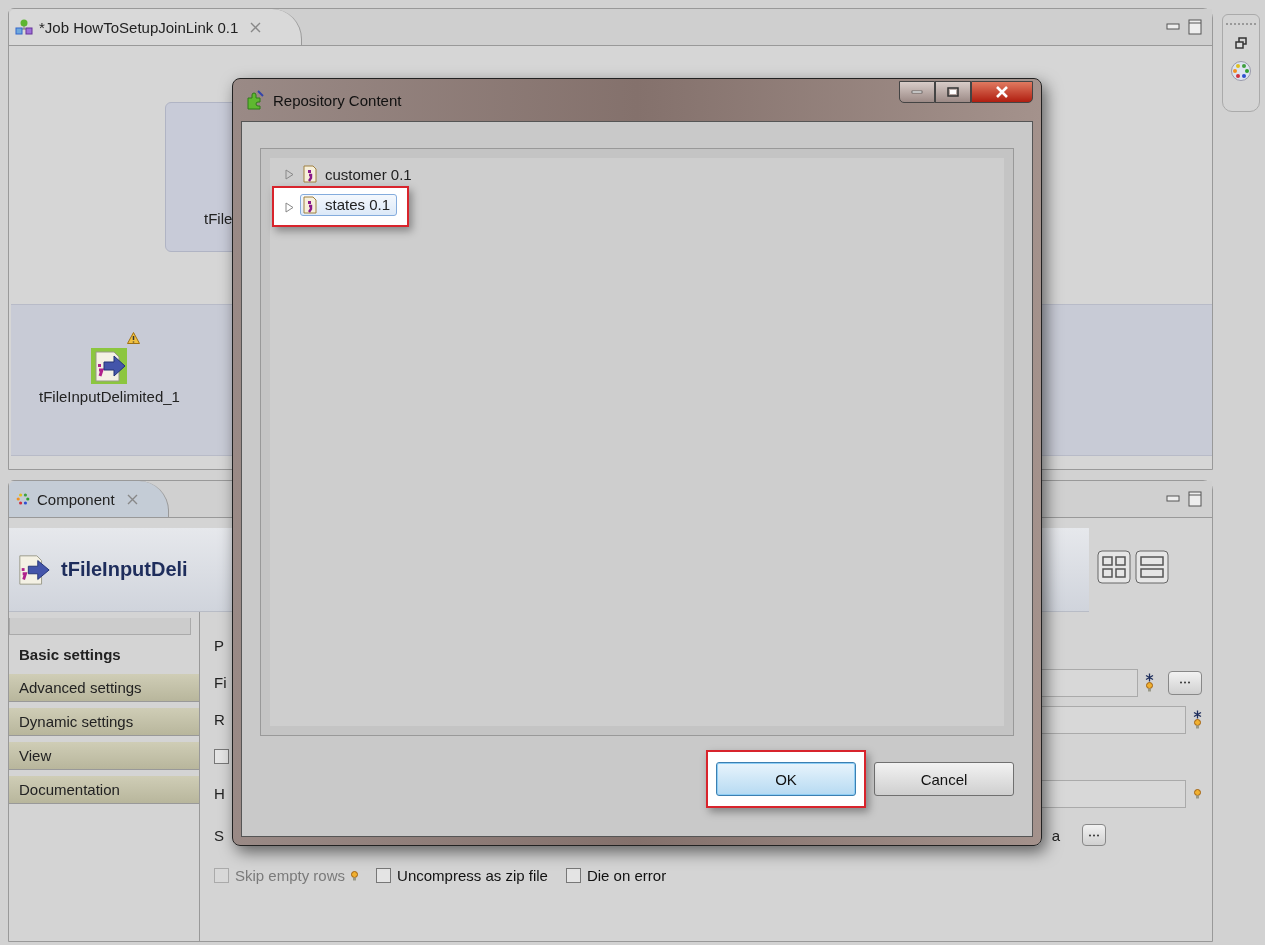  What do you see at coordinates (472, 875) in the screenshot?
I see `checkbox-label: Uncompress as zip file` at bounding box center [472, 875].